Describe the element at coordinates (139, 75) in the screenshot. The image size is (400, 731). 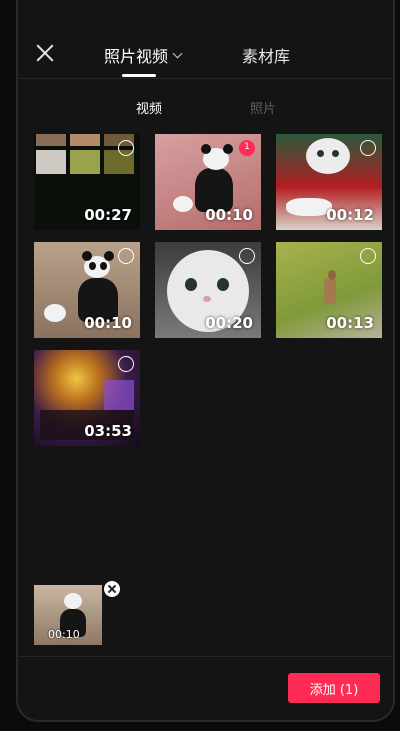
I see `active-tab-indicator` at that location.